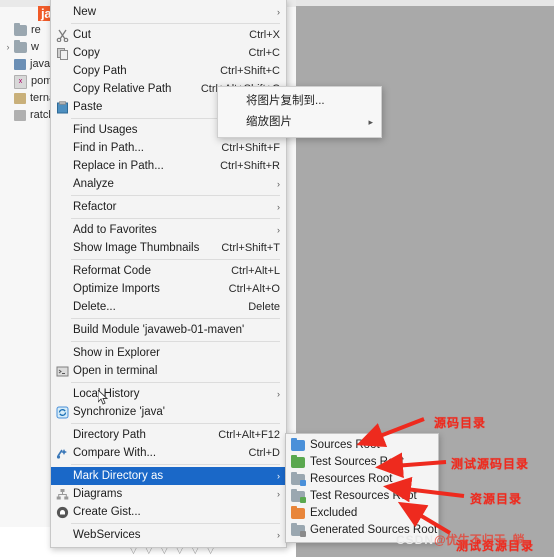 The image size is (554, 557). Describe the element at coordinates (115, 230) in the screenshot. I see `menu-item-label: Add to Favorites` at that location.